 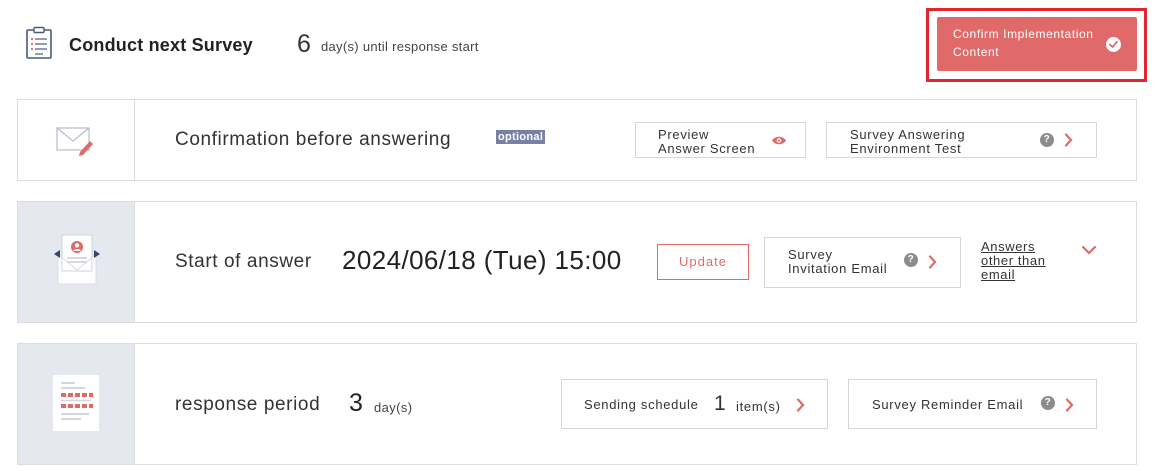 What do you see at coordinates (1008, 246) in the screenshot?
I see `answers-line1: Answers` at bounding box center [1008, 246].